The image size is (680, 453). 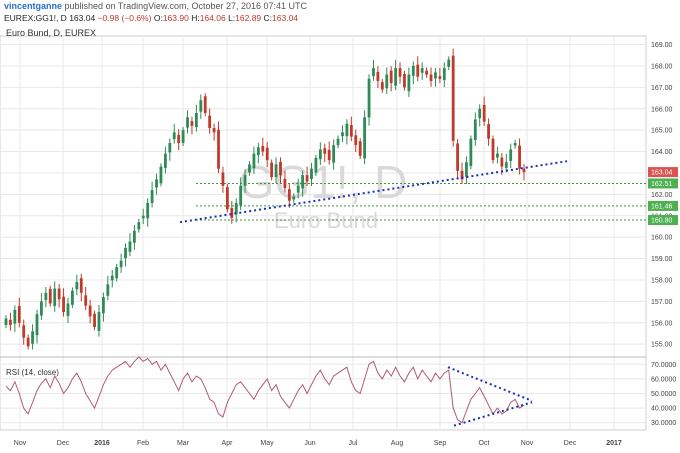 I want to click on price-tick-label: 155.00, so click(x=662, y=345).